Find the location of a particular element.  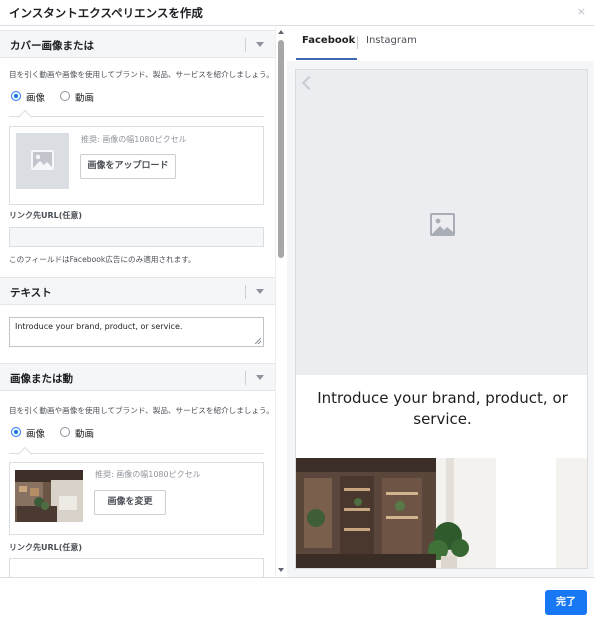

image-url-input is located at coordinates (136, 567).